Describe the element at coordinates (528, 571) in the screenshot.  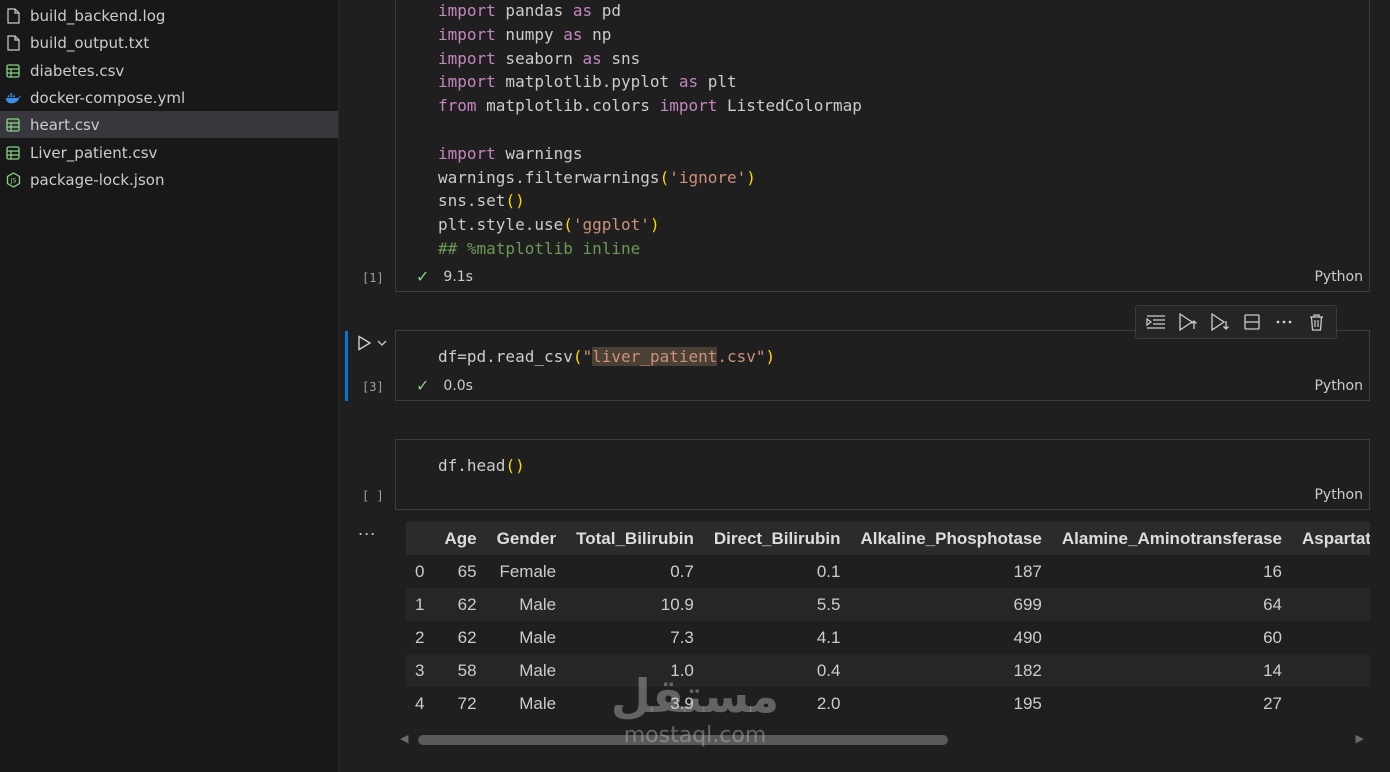
I see `table-cell: Female` at that location.